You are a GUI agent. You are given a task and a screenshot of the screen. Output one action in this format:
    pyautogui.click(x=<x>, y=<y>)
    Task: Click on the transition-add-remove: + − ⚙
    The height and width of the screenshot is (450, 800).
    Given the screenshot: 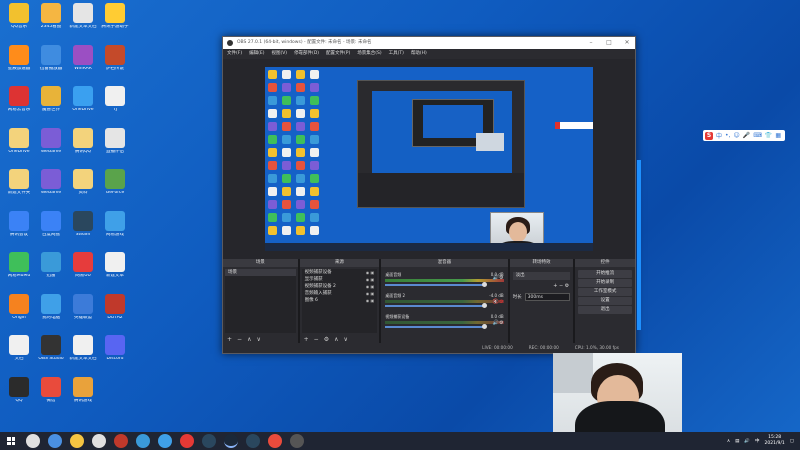 What is the action you would take?
    pyautogui.click(x=542, y=286)
    